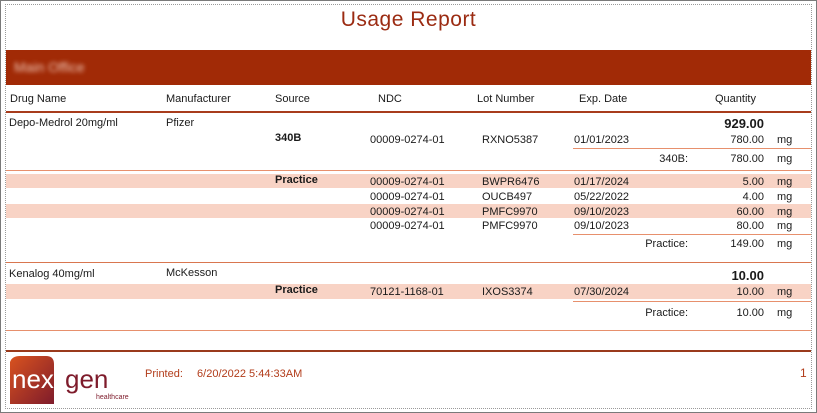  What do you see at coordinates (52, 274) in the screenshot?
I see `drug-name: Kenalog 40mg/ml` at bounding box center [52, 274].